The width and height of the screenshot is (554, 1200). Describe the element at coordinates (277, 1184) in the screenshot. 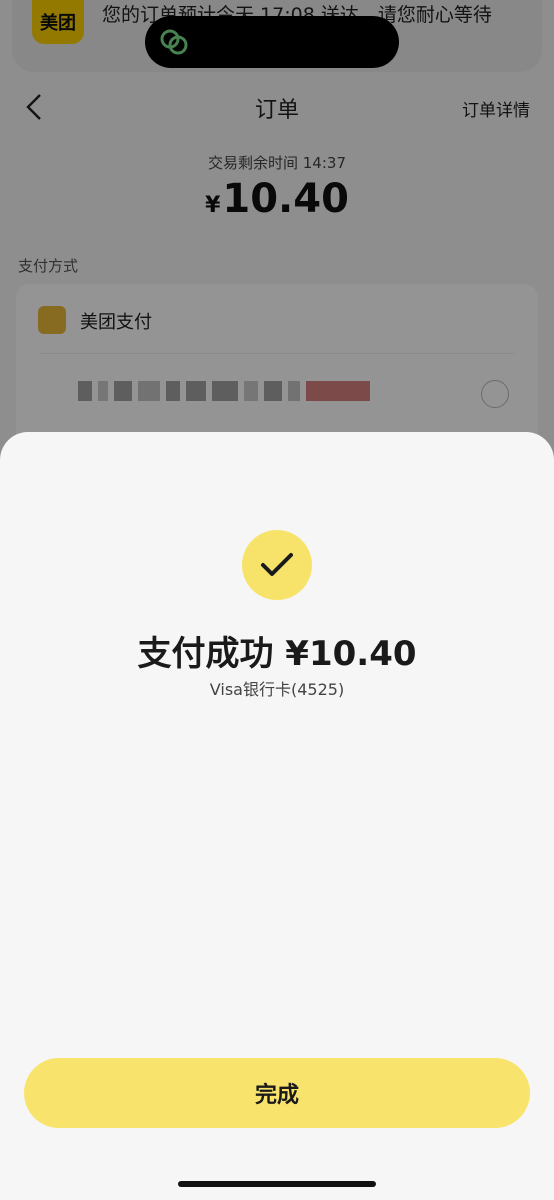

I see `home-indicator` at that location.